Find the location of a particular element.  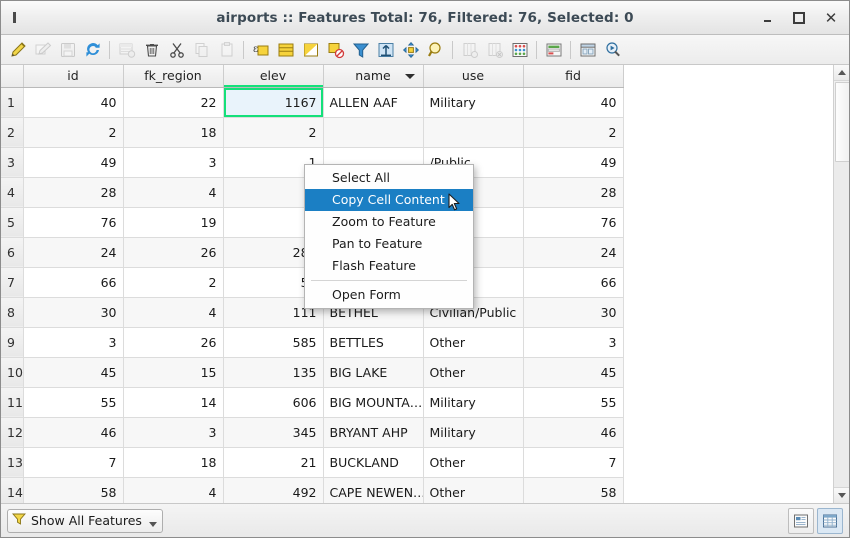

column-header-fid: fid is located at coordinates (573, 76).